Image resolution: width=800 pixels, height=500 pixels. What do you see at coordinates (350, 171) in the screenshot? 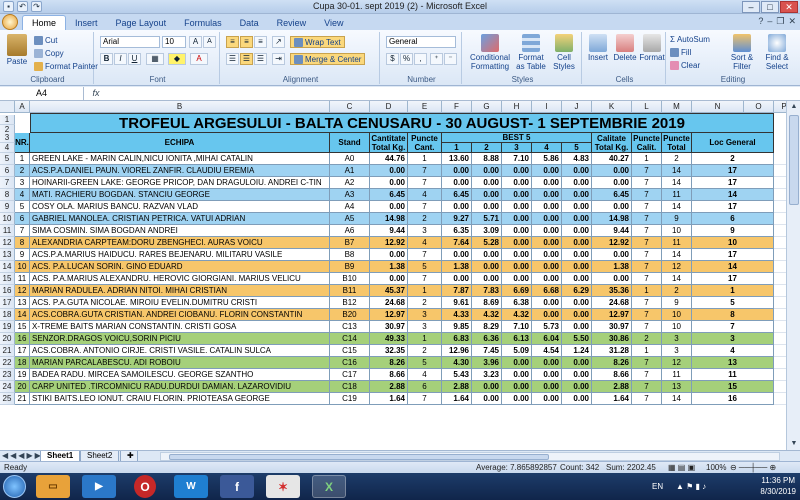
I see `cell-stand: A1` at bounding box center [350, 171].